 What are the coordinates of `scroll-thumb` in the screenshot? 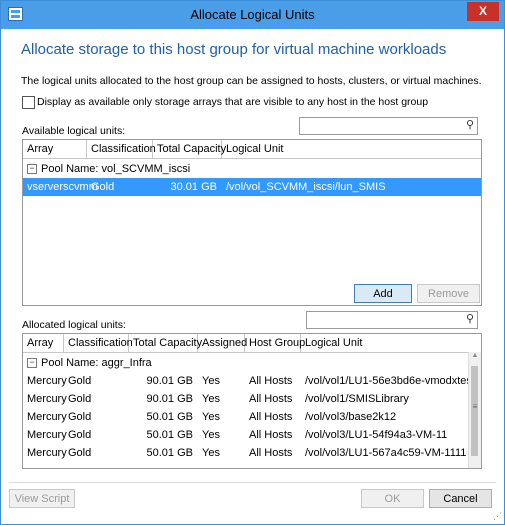 It's located at (474, 411).